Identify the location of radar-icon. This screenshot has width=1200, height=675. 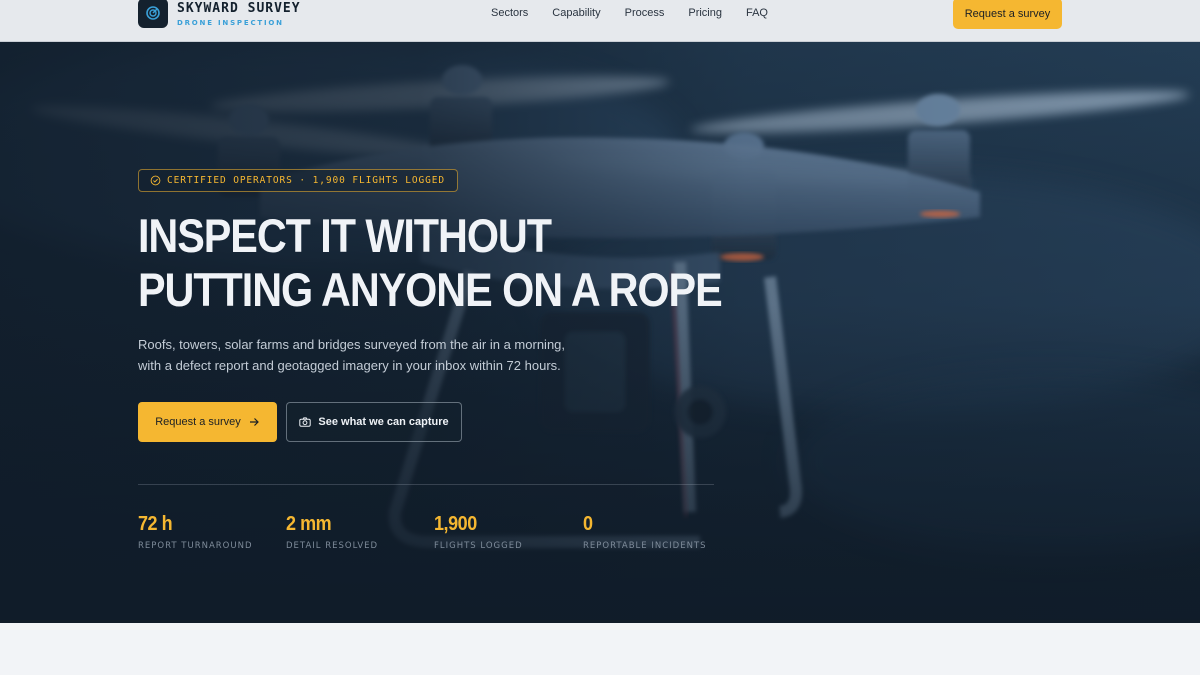
(153, 14).